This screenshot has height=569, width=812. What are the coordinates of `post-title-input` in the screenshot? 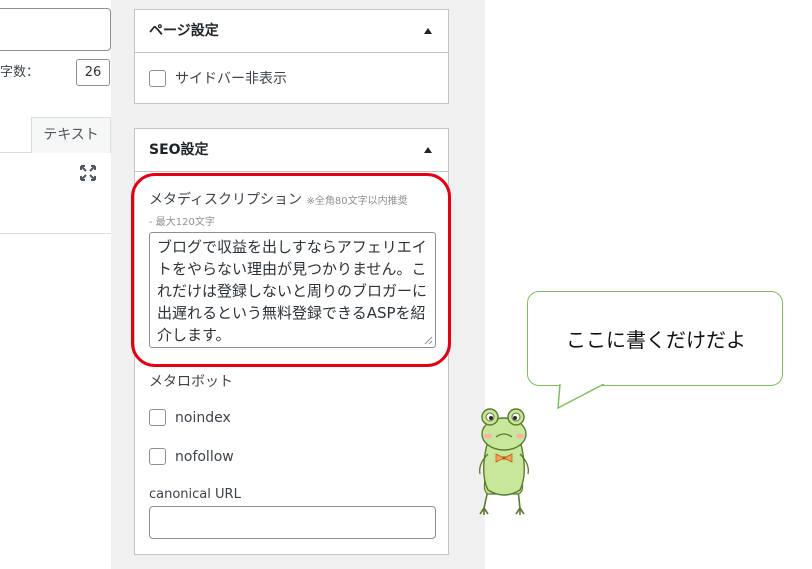 It's located at (55, 29).